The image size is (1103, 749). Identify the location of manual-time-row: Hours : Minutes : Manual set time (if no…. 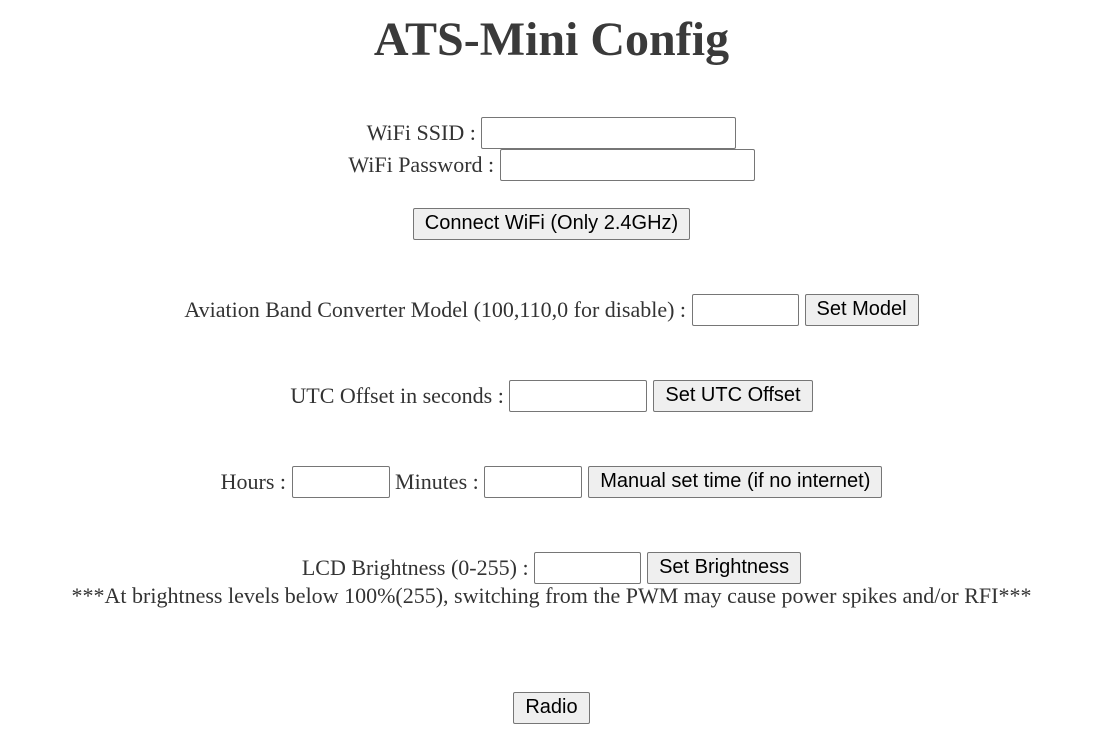
(551, 481).